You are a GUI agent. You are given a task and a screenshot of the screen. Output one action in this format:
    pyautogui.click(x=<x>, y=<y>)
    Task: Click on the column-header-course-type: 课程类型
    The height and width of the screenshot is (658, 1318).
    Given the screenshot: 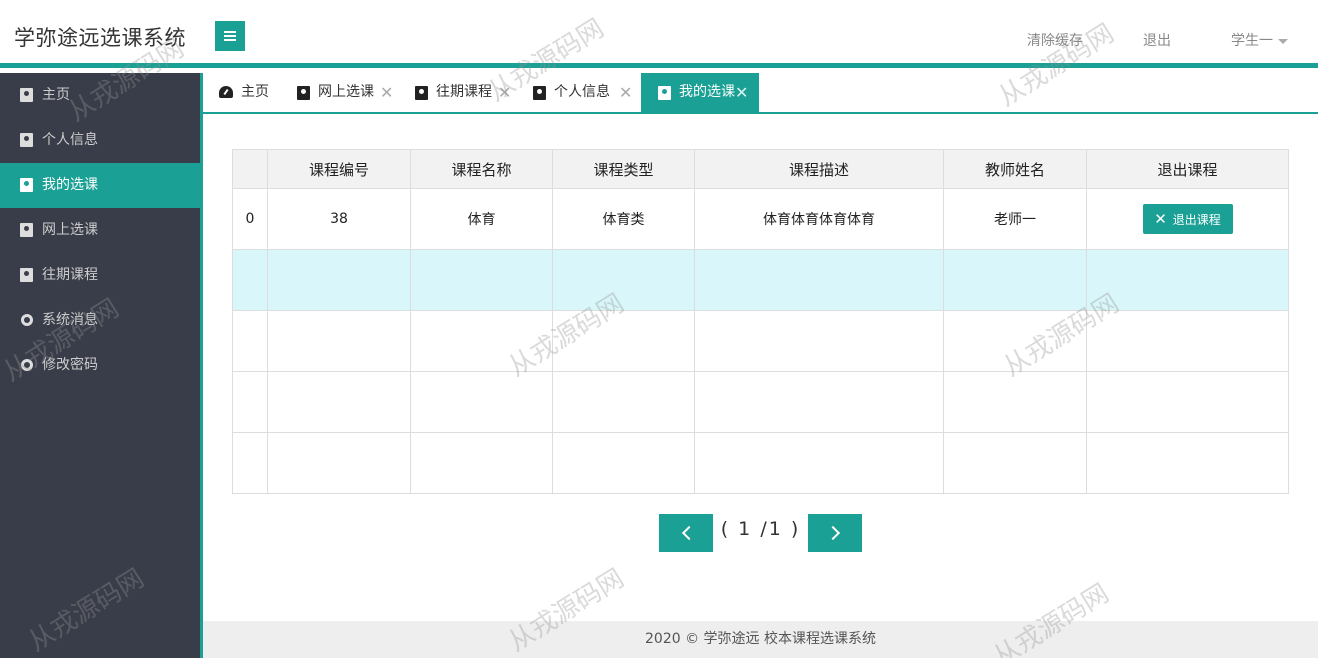 What is the action you would take?
    pyautogui.click(x=623, y=169)
    